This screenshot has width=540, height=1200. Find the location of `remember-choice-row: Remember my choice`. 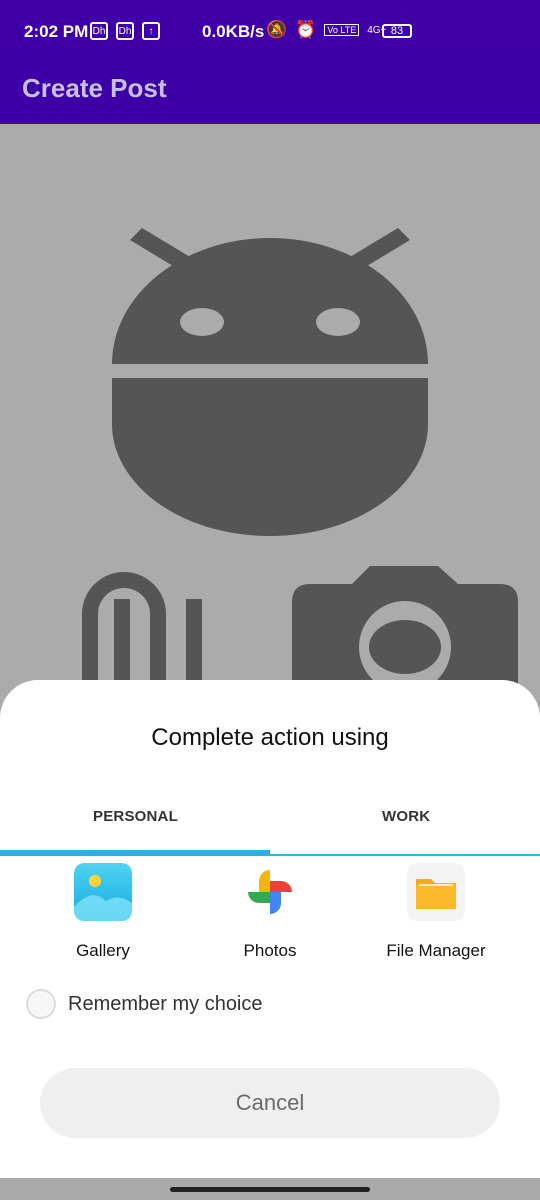

remember-choice-row: Remember my choice is located at coordinates (144, 1004).